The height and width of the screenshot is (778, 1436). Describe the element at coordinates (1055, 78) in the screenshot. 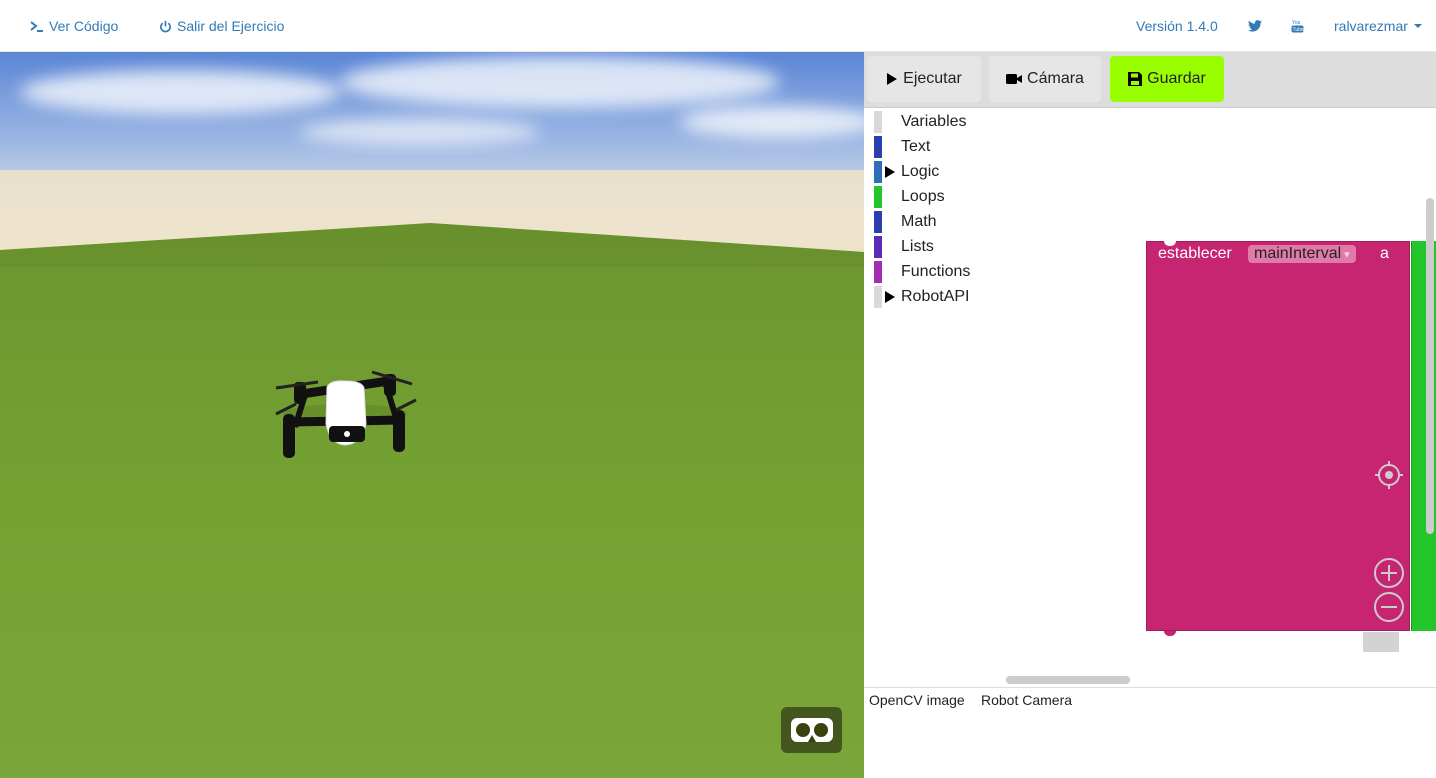

I see `camera-label: Cámara` at that location.